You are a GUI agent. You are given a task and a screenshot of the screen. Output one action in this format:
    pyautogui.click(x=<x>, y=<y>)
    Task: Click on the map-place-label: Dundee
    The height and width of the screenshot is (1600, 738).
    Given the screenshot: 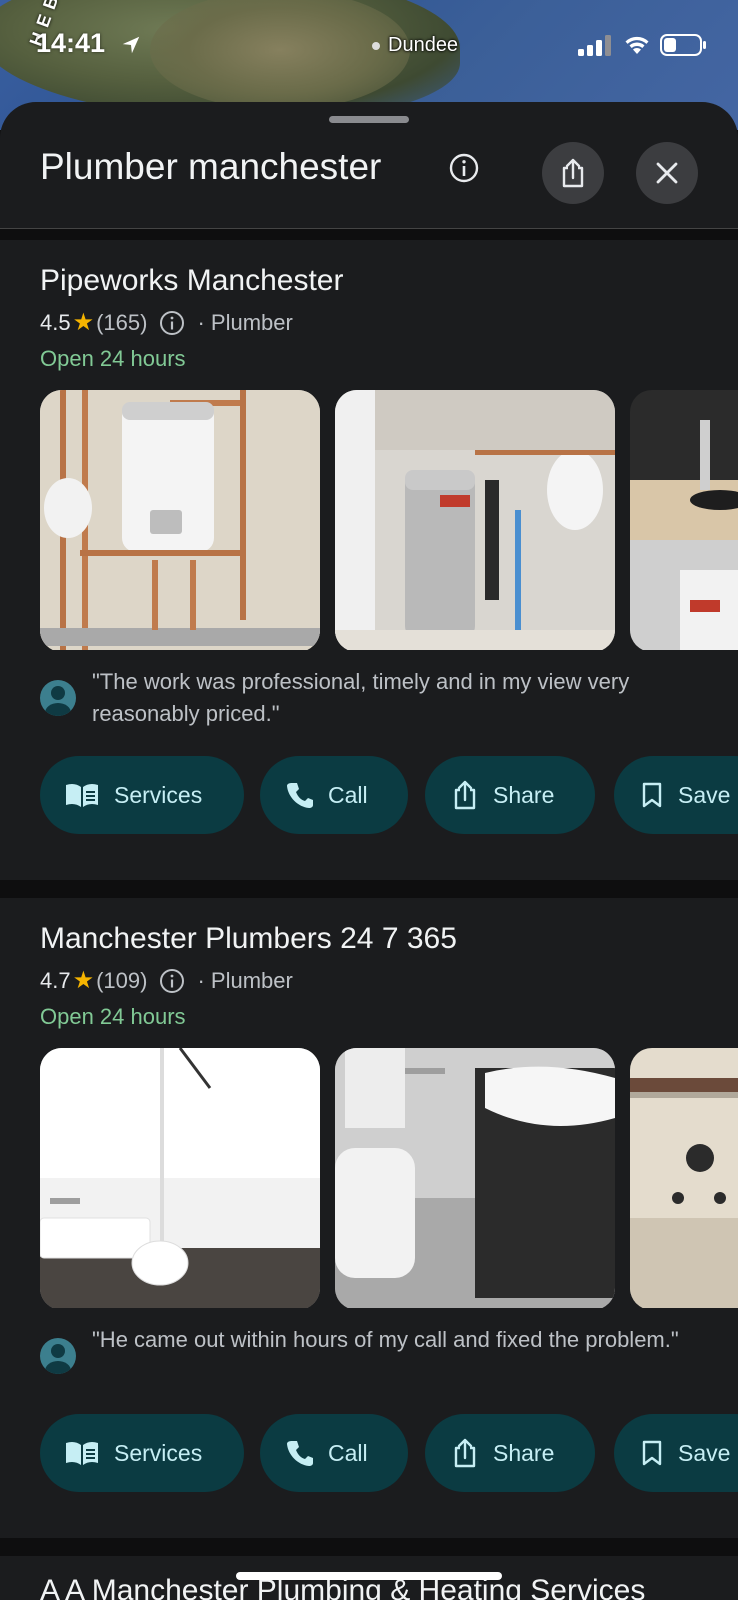 What is the action you would take?
    pyautogui.click(x=415, y=45)
    